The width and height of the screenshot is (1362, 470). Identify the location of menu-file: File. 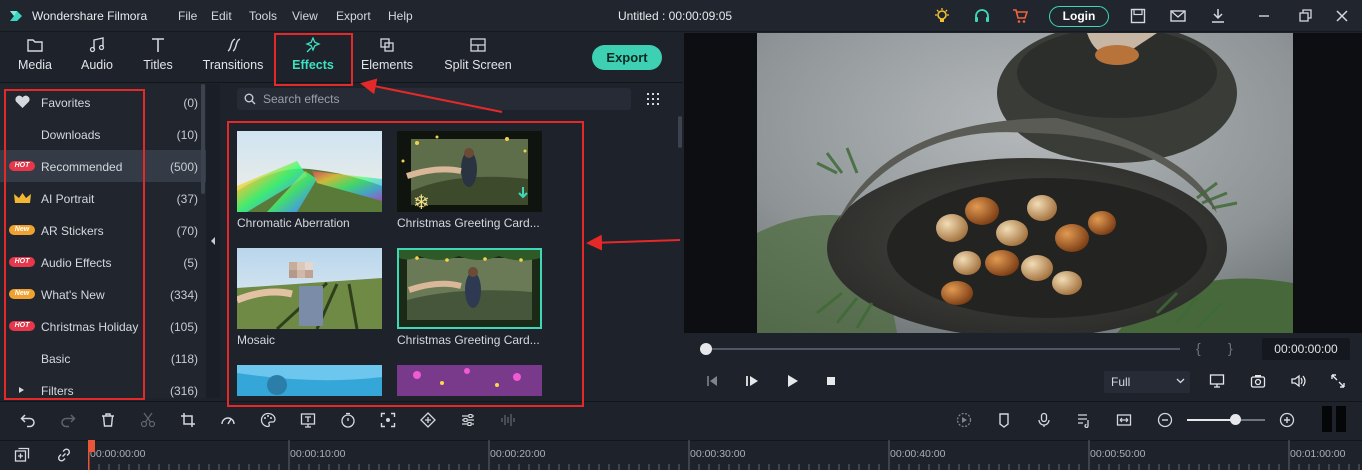
(187, 16).